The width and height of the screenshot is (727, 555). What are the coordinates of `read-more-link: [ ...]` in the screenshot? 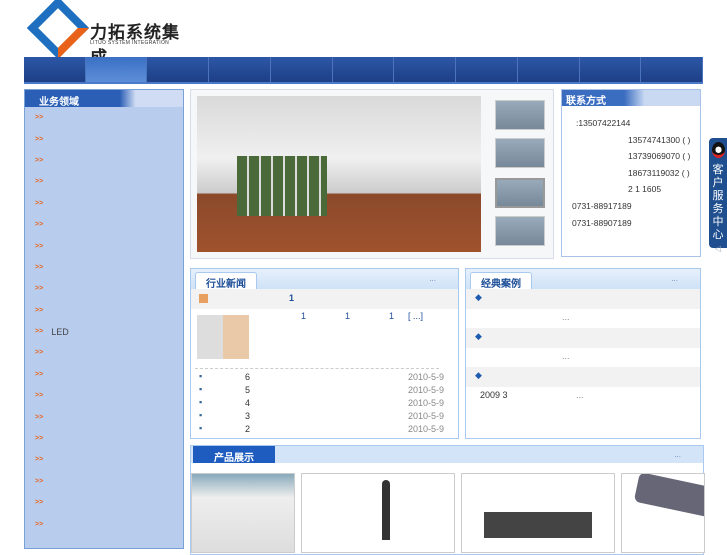 It's located at (415, 316).